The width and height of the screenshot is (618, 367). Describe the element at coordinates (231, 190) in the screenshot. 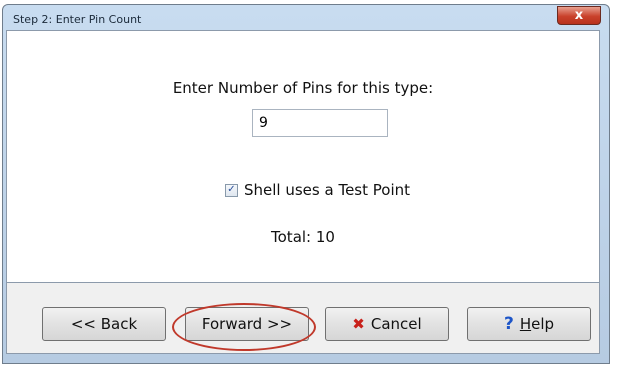

I see `checkmark-icon: ✓` at that location.